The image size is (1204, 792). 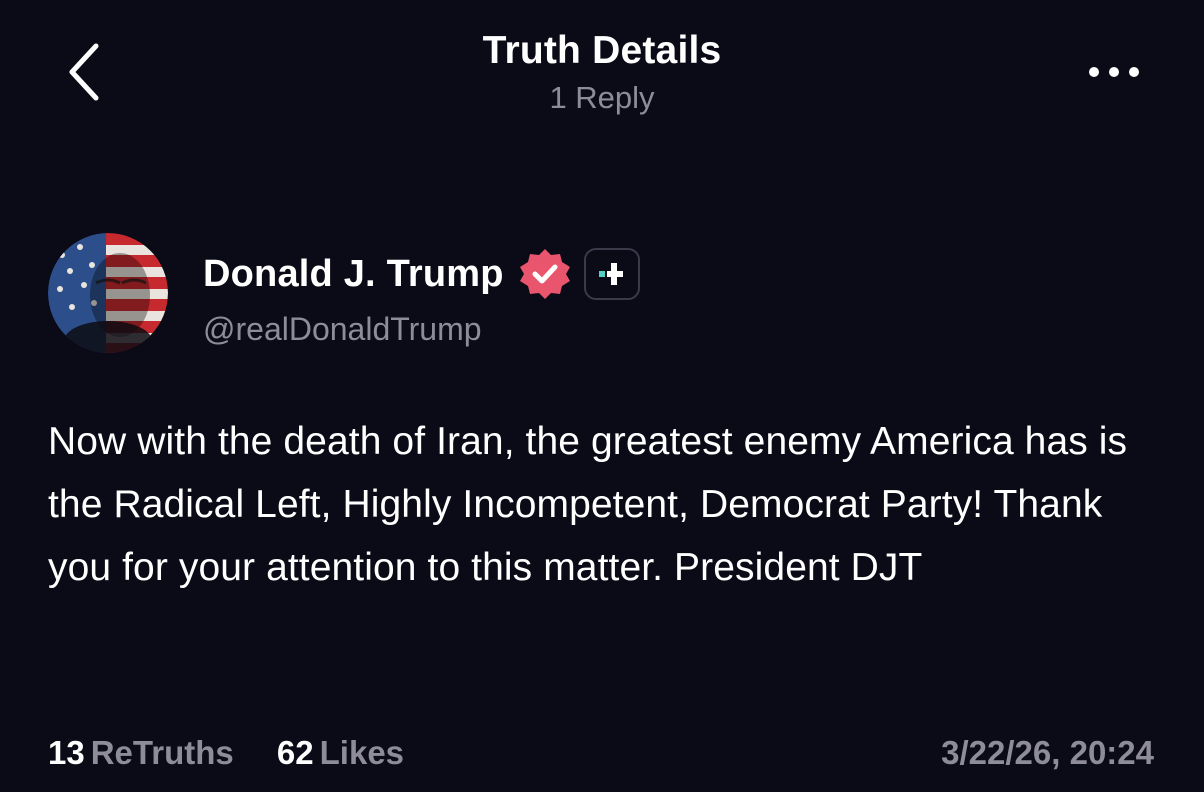 What do you see at coordinates (66, 752) in the screenshot?
I see `retruths-count: 13` at bounding box center [66, 752].